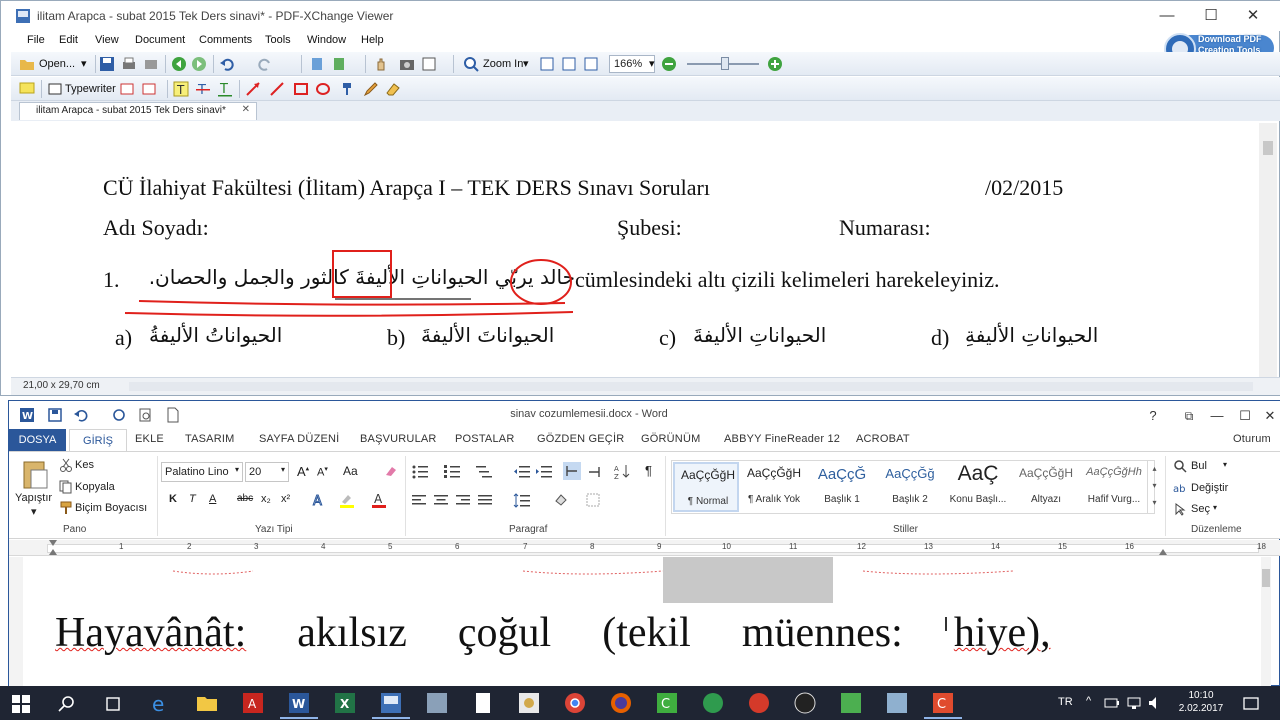 The width and height of the screenshot is (1280, 720). What do you see at coordinates (202, 472) in the screenshot?
I see `font-family-select: Palatino Lino` at bounding box center [202, 472].